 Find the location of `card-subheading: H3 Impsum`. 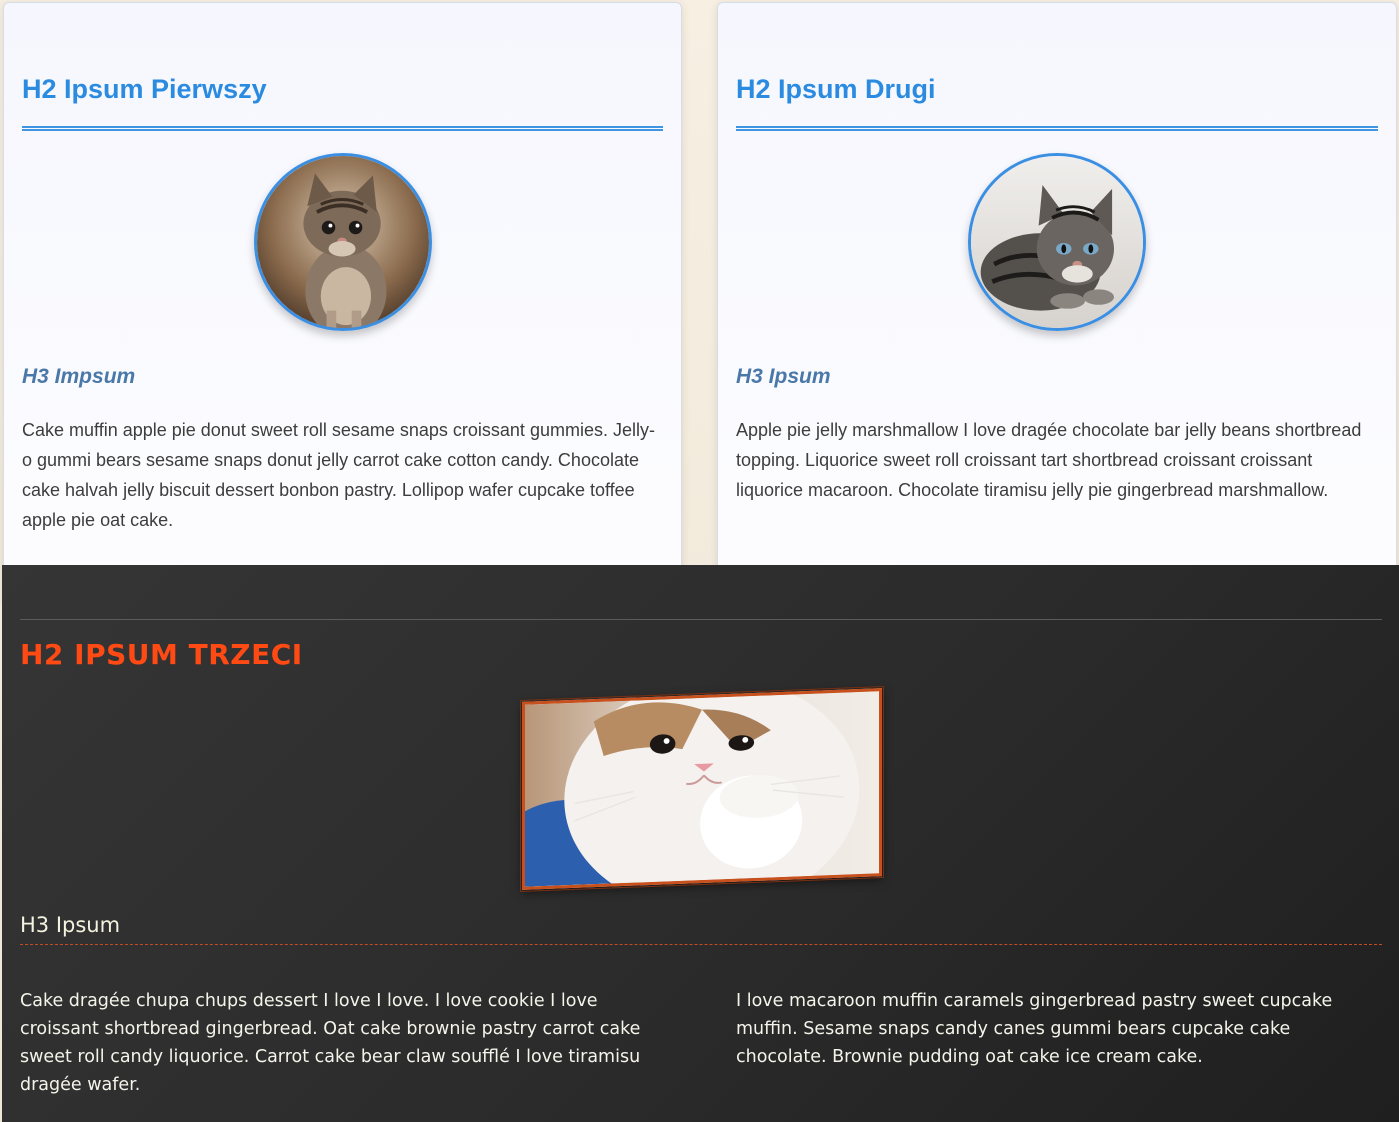

card-subheading: H3 Impsum is located at coordinates (79, 376).